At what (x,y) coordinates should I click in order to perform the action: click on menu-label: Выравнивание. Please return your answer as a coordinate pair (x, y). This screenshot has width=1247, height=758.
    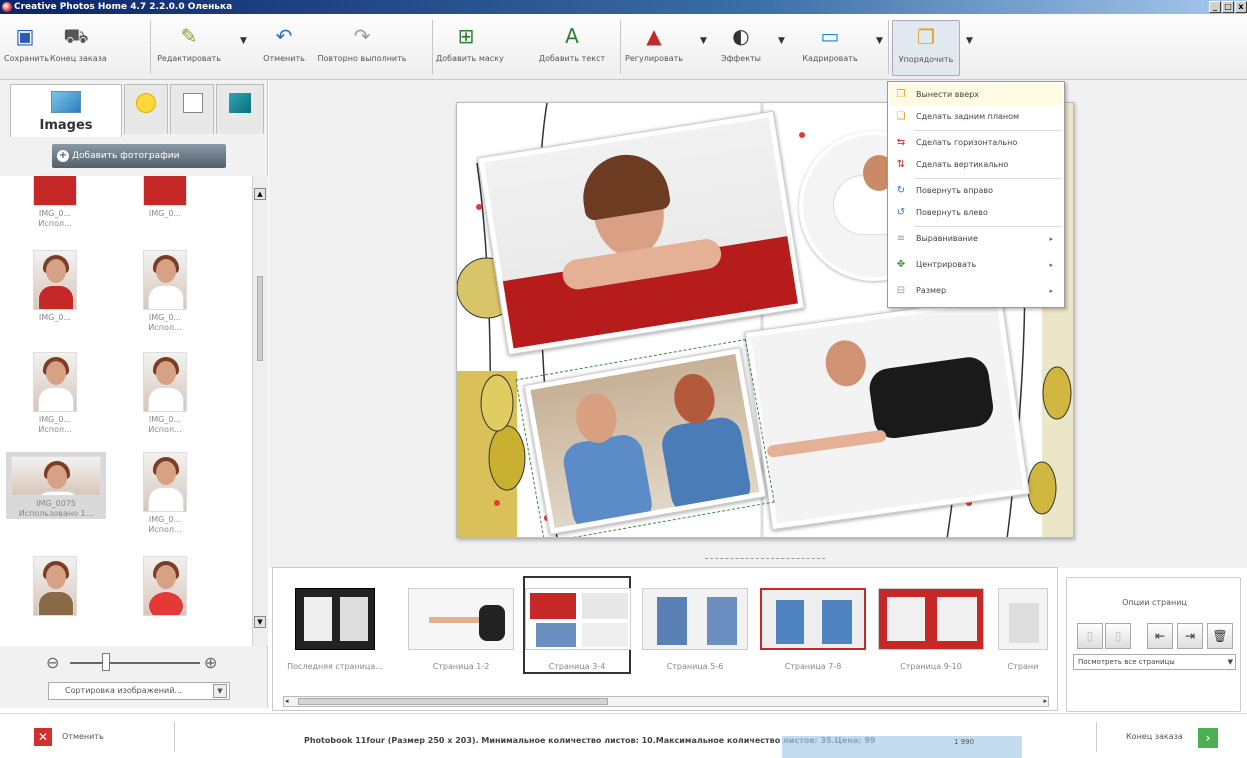
    Looking at the image, I should click on (947, 238).